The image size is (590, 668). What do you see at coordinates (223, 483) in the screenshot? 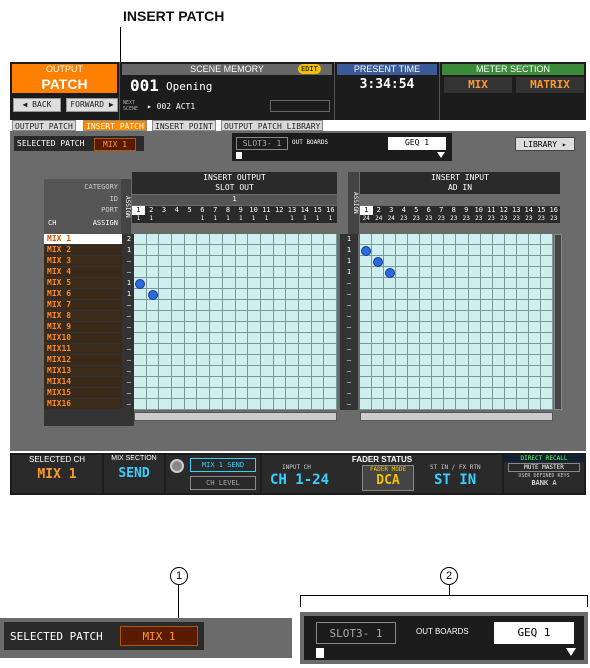
I see `ch-level: CH LEVEL` at bounding box center [223, 483].